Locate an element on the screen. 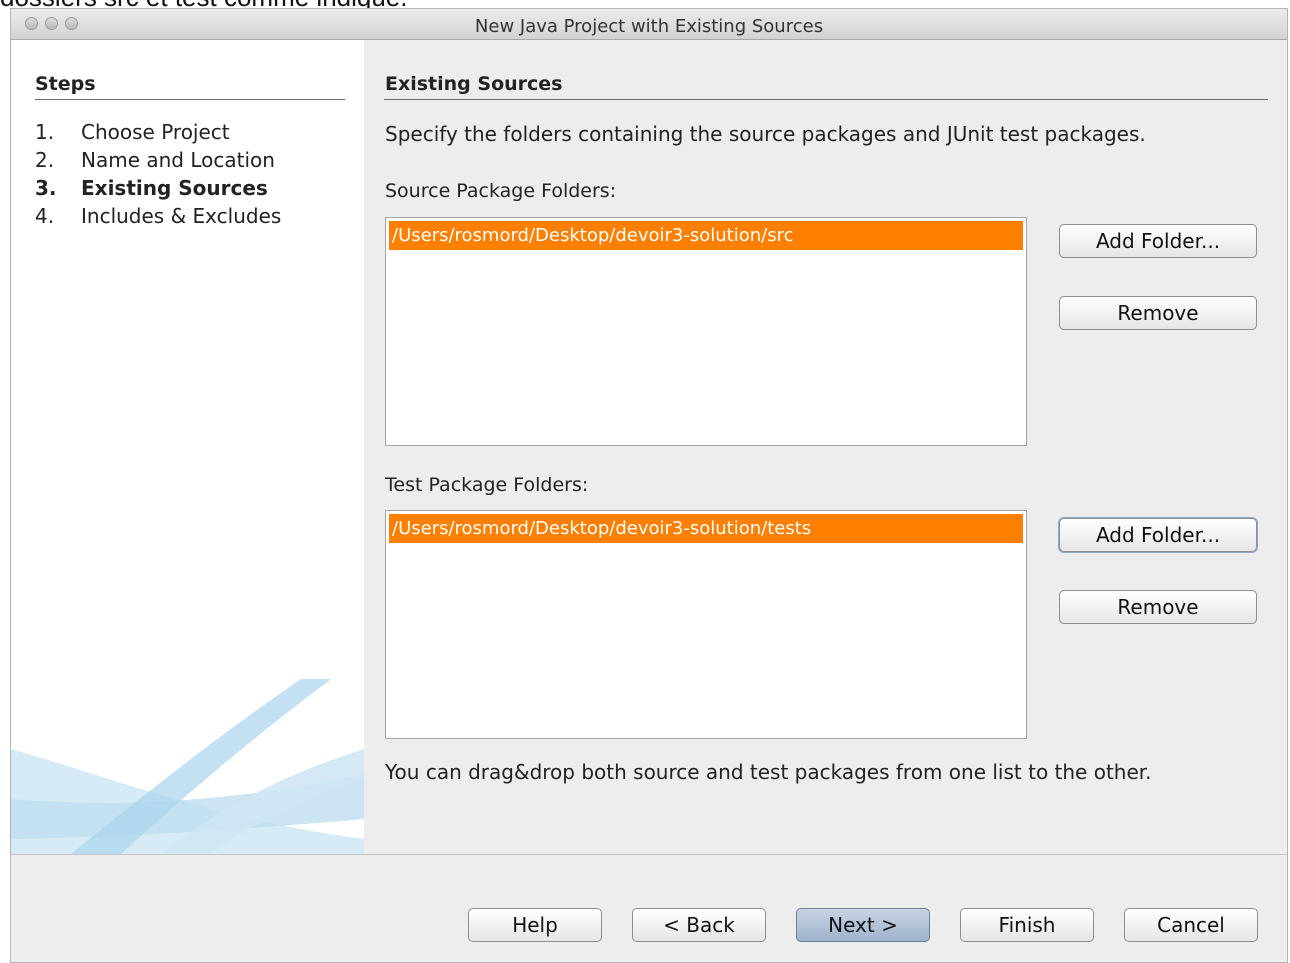 Image resolution: width=1290 pixels, height=963 pixels. step-item-name-location: 2. Name and Location is located at coordinates (158, 162).